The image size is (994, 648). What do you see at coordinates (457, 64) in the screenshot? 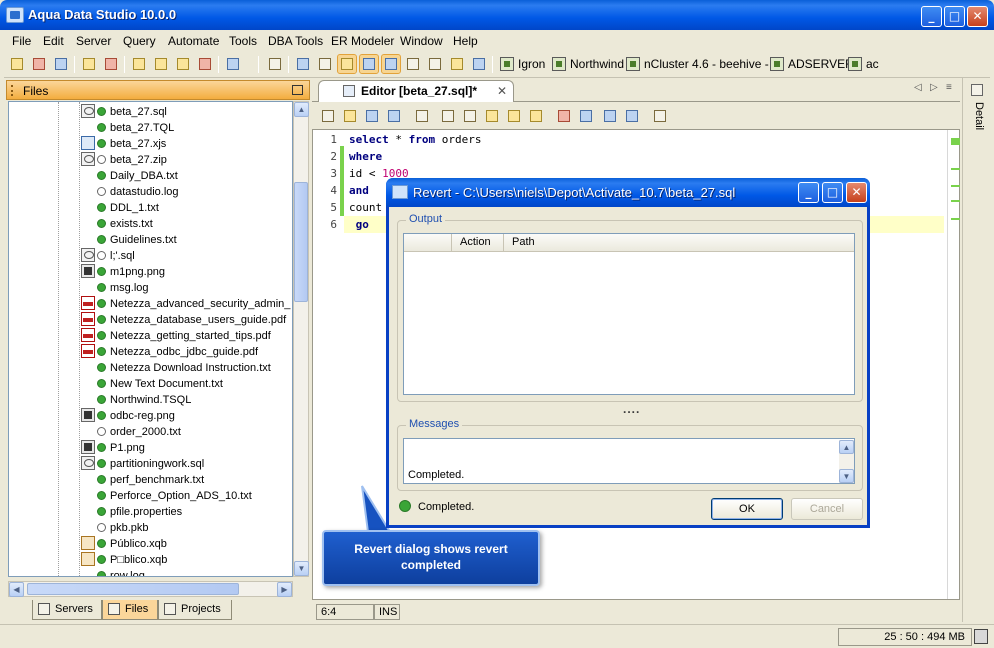
I see `chart-icon` at bounding box center [457, 64].